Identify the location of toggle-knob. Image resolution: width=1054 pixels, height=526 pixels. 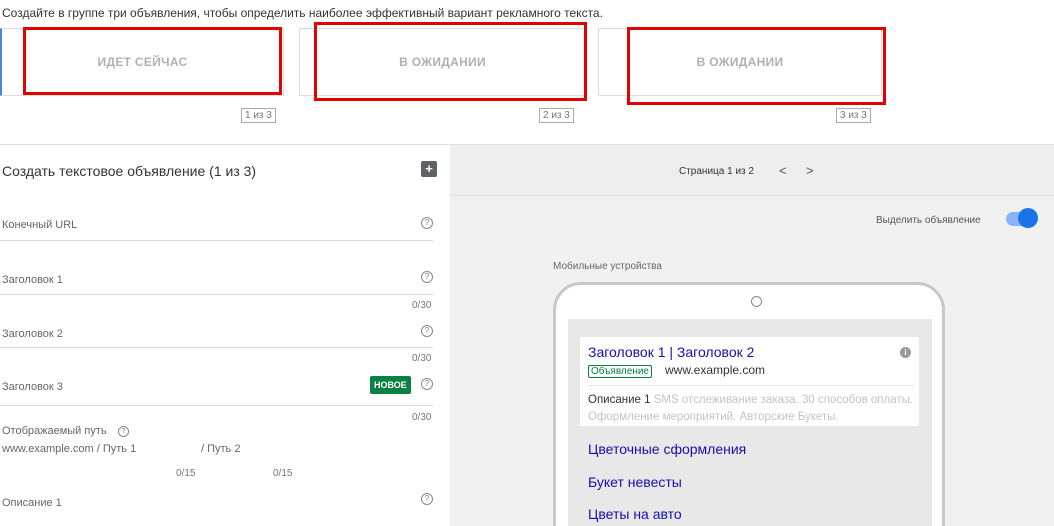
(1028, 218).